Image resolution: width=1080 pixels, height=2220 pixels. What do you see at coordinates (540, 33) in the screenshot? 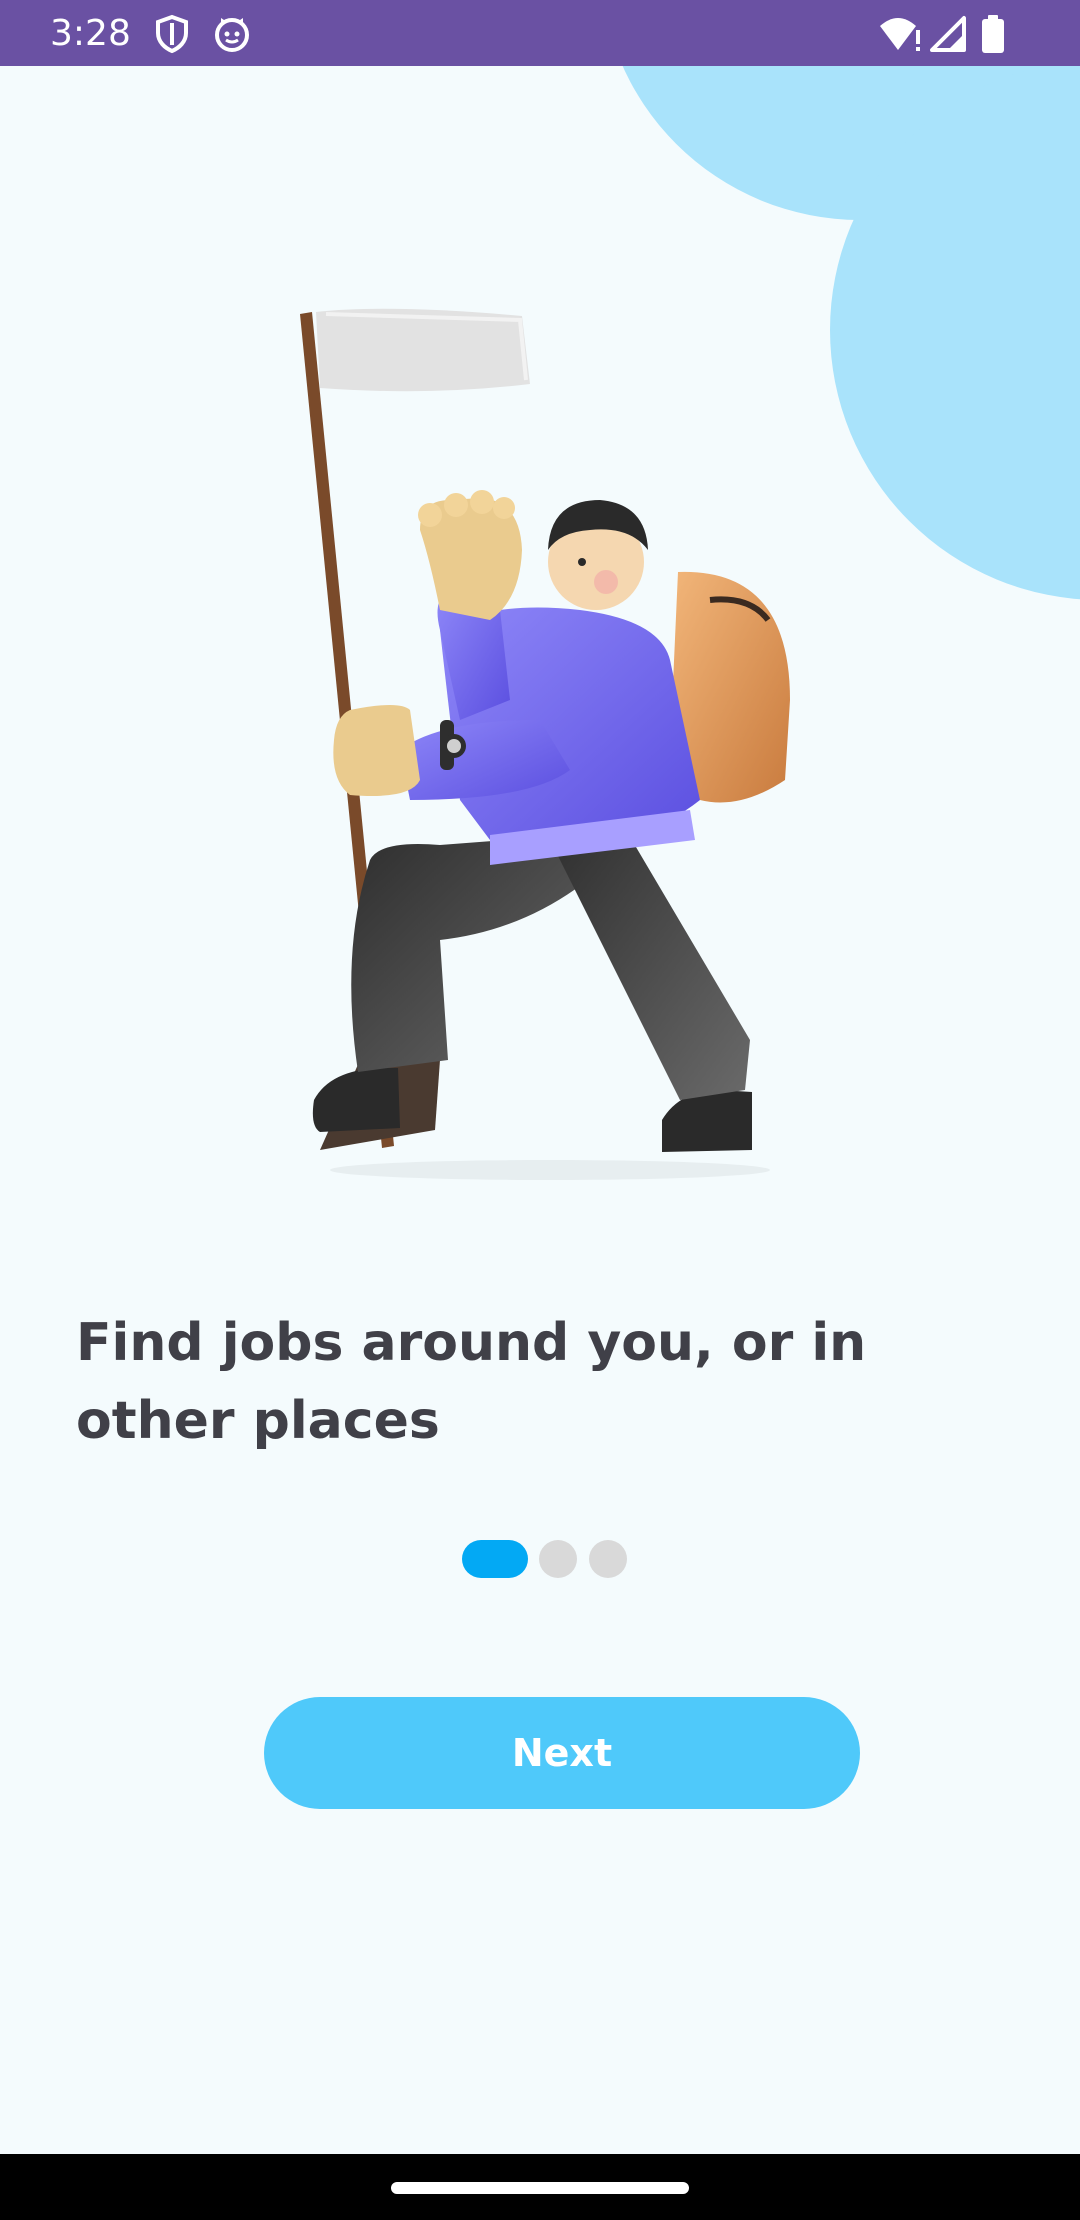
I see `status-bar: 3:28` at bounding box center [540, 33].